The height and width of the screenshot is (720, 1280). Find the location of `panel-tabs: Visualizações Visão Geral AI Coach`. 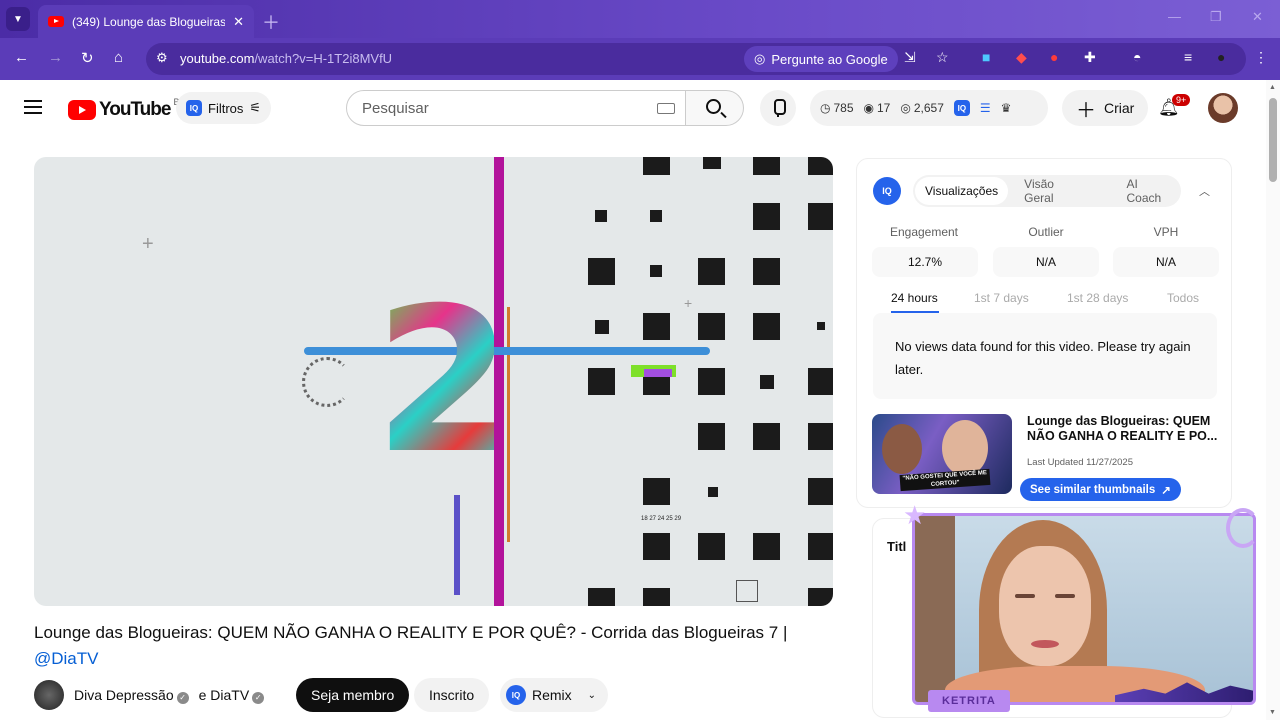

panel-tabs: Visualizações Visão Geral AI Coach is located at coordinates (1047, 191).